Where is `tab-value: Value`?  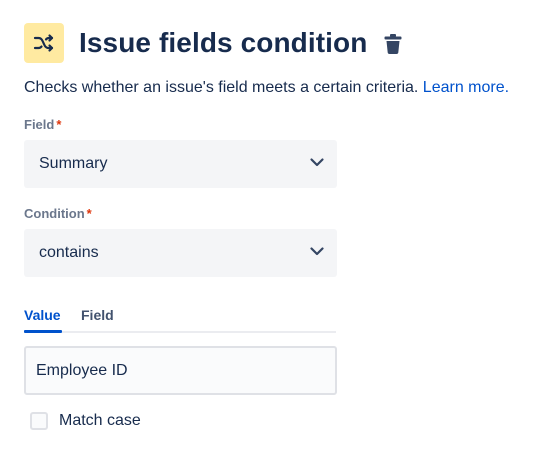
tab-value: Value is located at coordinates (42, 315).